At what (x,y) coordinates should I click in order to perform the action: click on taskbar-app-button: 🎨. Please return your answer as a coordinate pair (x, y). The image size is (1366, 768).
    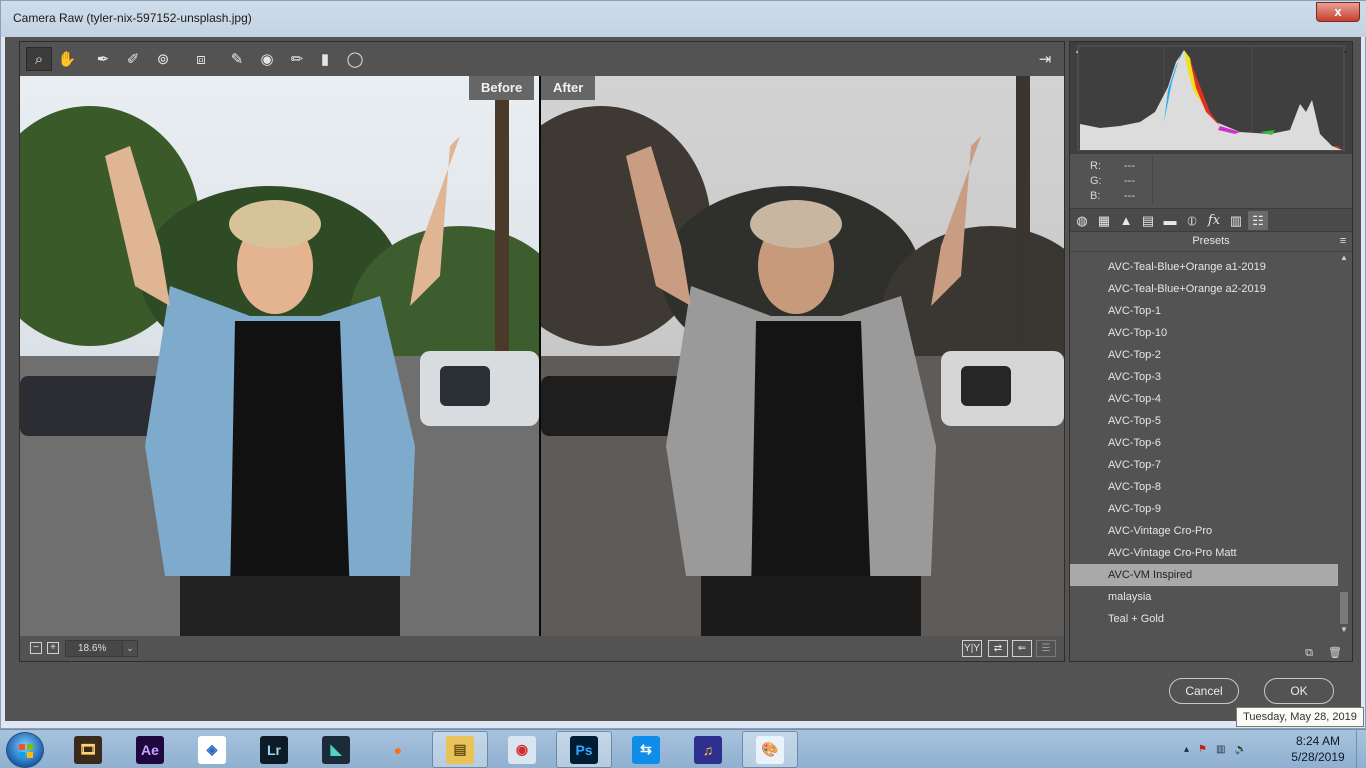
    Looking at the image, I should click on (770, 749).